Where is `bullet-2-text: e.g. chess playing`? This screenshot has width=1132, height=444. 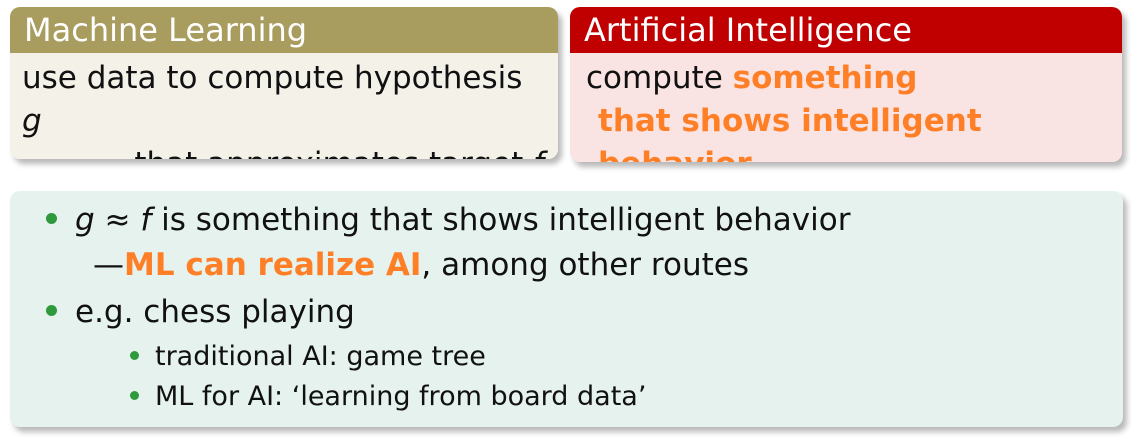
bullet-2-text: e.g. chess playing is located at coordinates (215, 312).